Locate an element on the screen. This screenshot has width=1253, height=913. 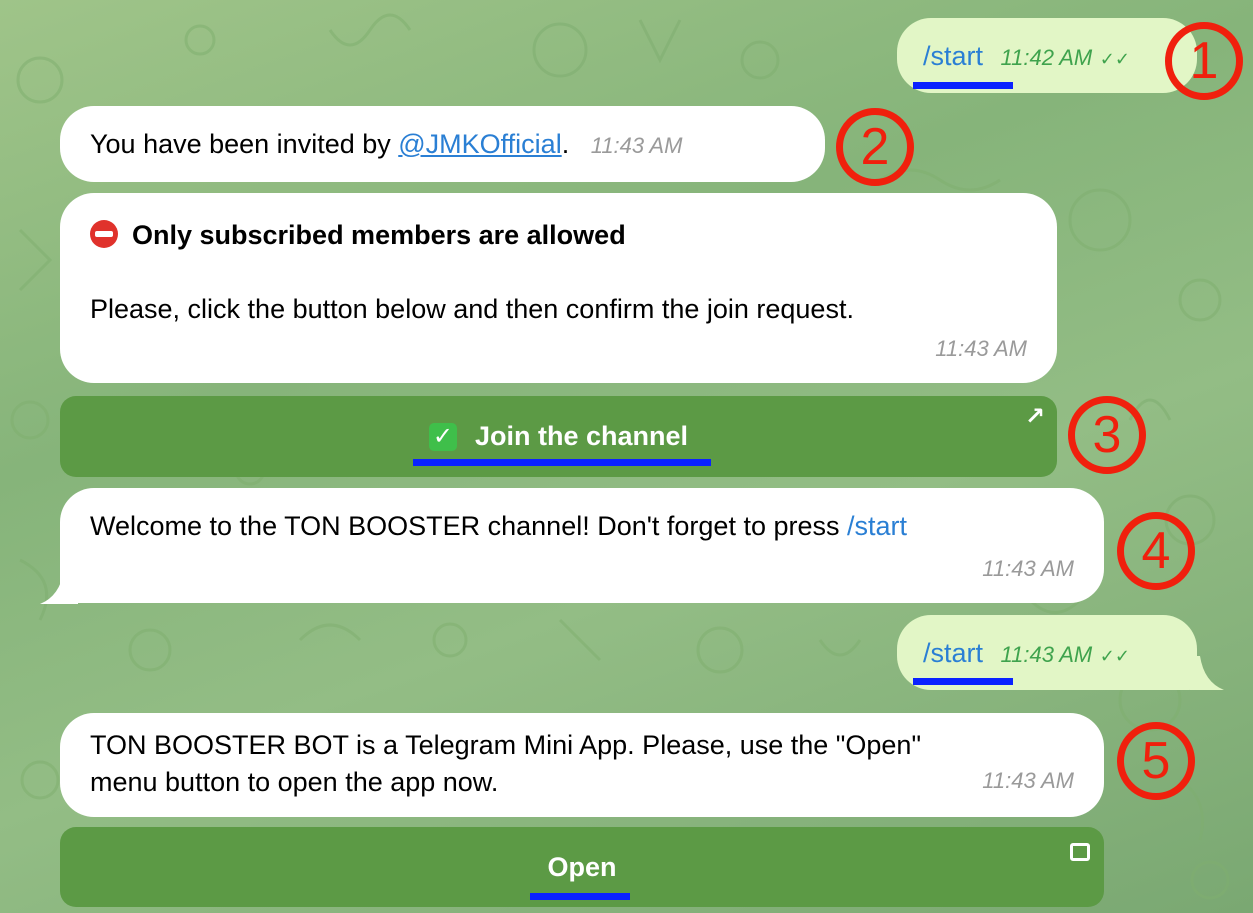
message-time: 11:42 AM is located at coordinates (1046, 57).